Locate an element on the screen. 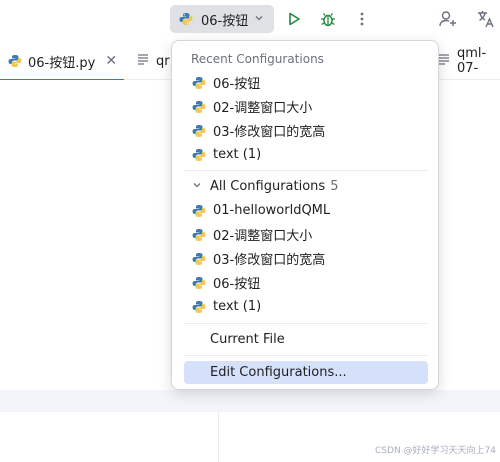 Image resolution: width=500 pixels, height=462 pixels. current-line-highlight is located at coordinates (250, 401).